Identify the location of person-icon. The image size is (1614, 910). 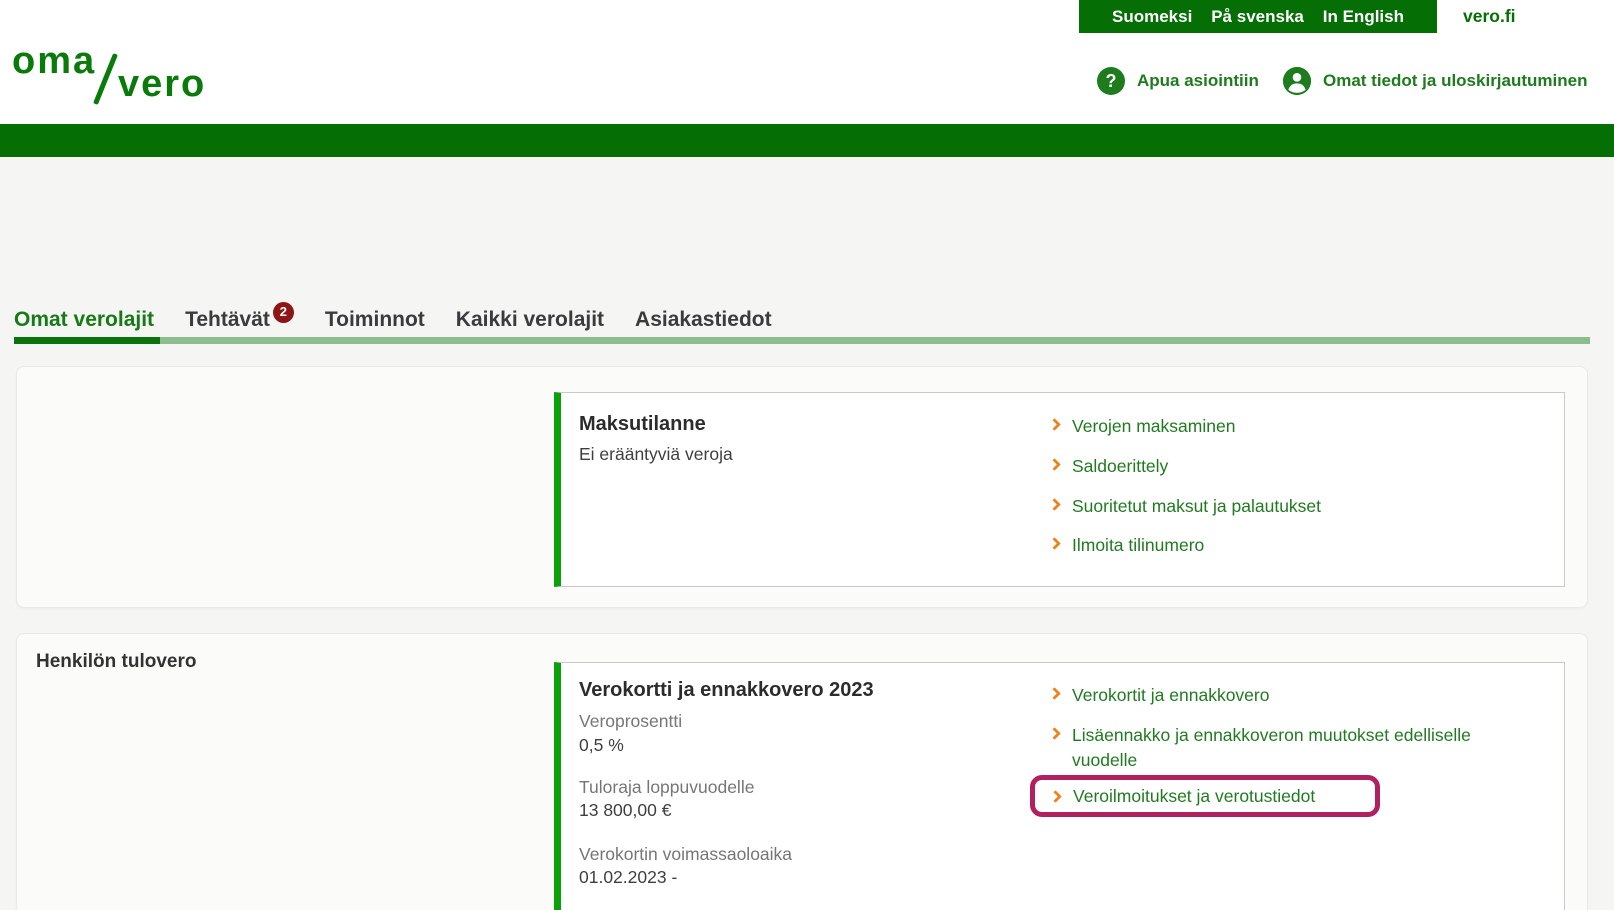
(1297, 81).